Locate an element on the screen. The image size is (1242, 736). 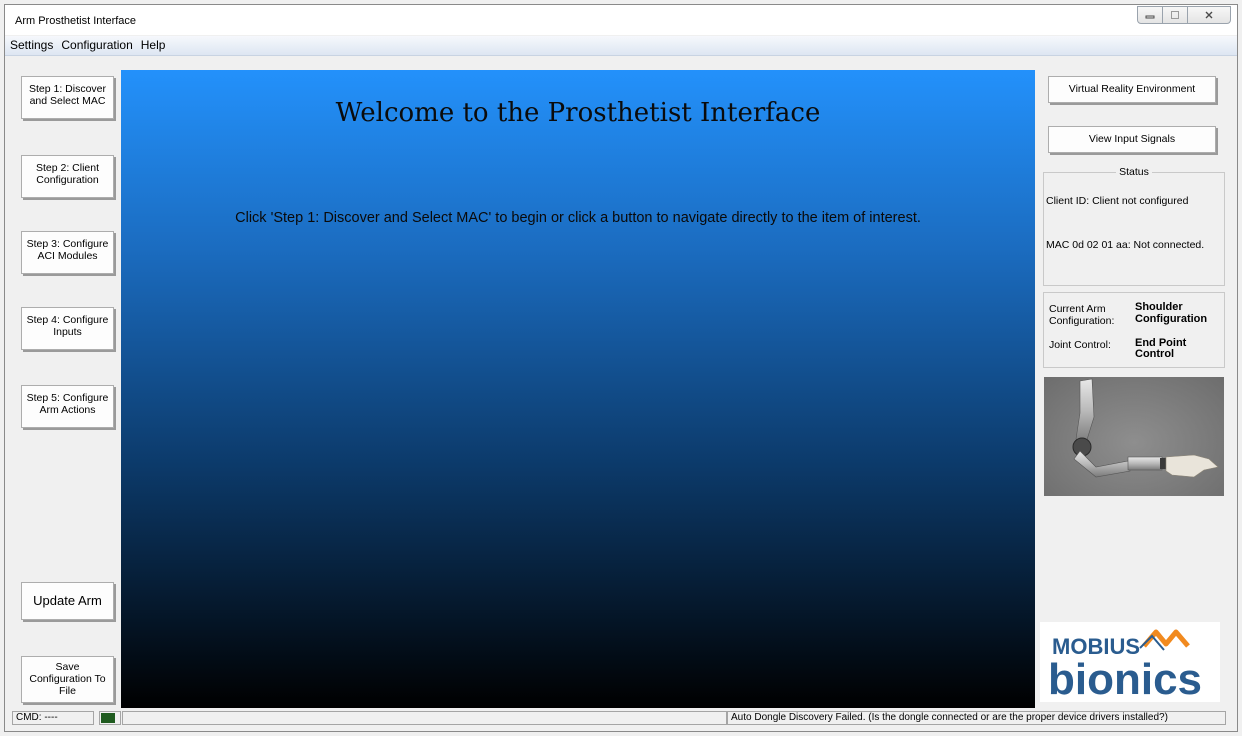
menu-settings: Settings is located at coordinates (31, 45).